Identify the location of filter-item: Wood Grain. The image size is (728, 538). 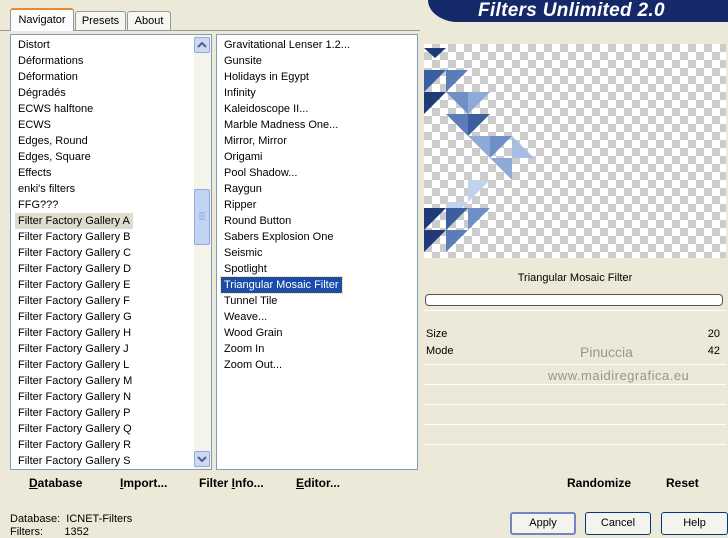
(253, 333).